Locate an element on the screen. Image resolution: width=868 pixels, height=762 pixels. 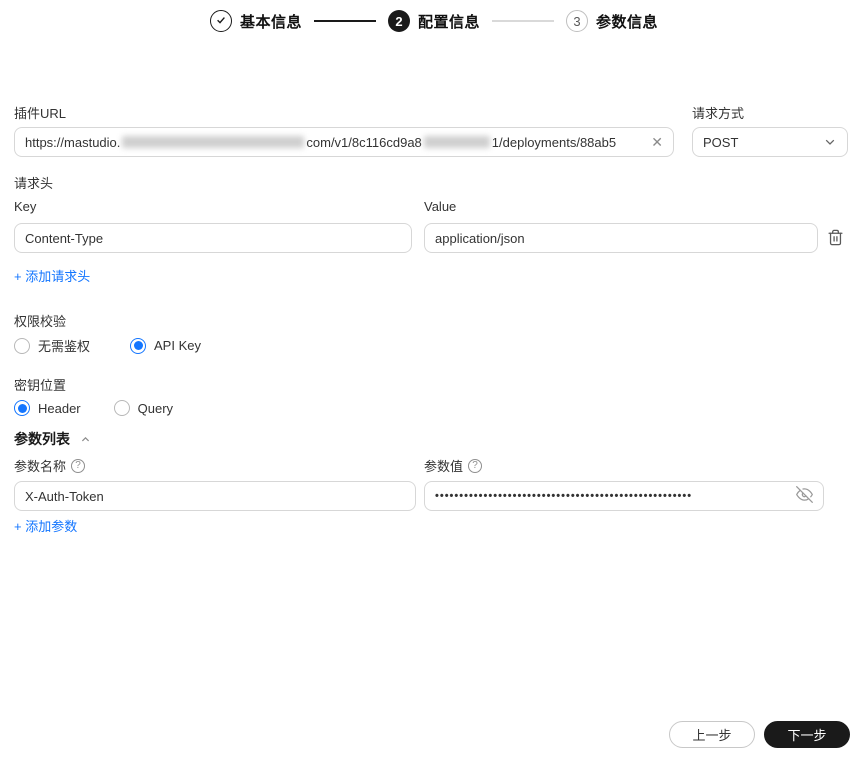
param-name-value: X-Auth-Token is located at coordinates (64, 496).